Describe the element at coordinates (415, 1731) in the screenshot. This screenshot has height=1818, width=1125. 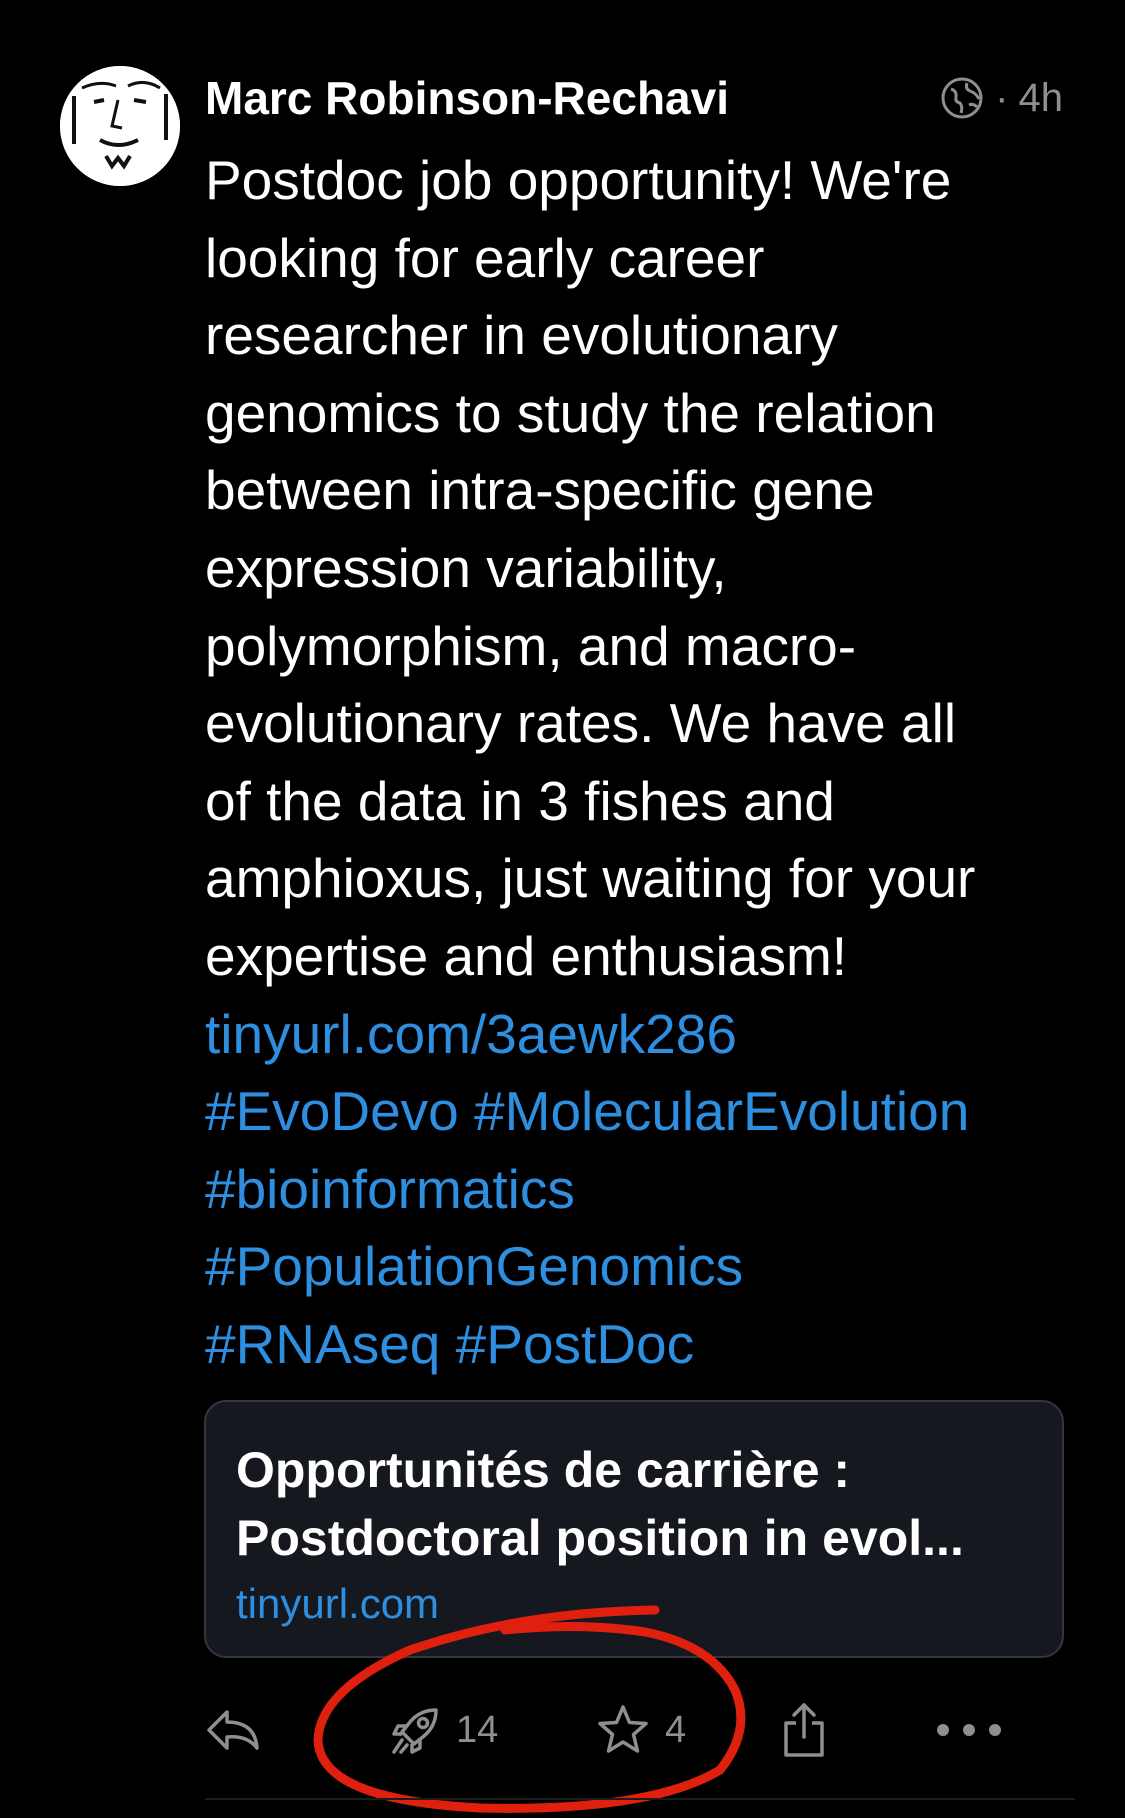
I see `rocket-icon` at that location.